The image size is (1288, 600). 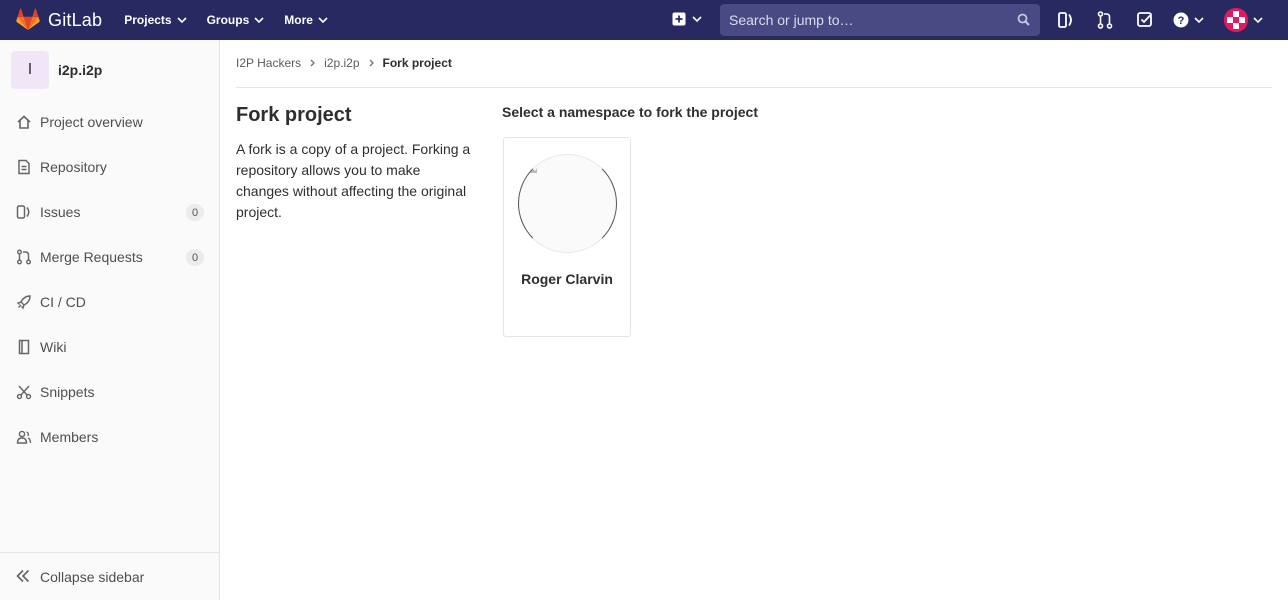 I want to click on sidebar-item-repository: Repository, so click(x=109, y=167).